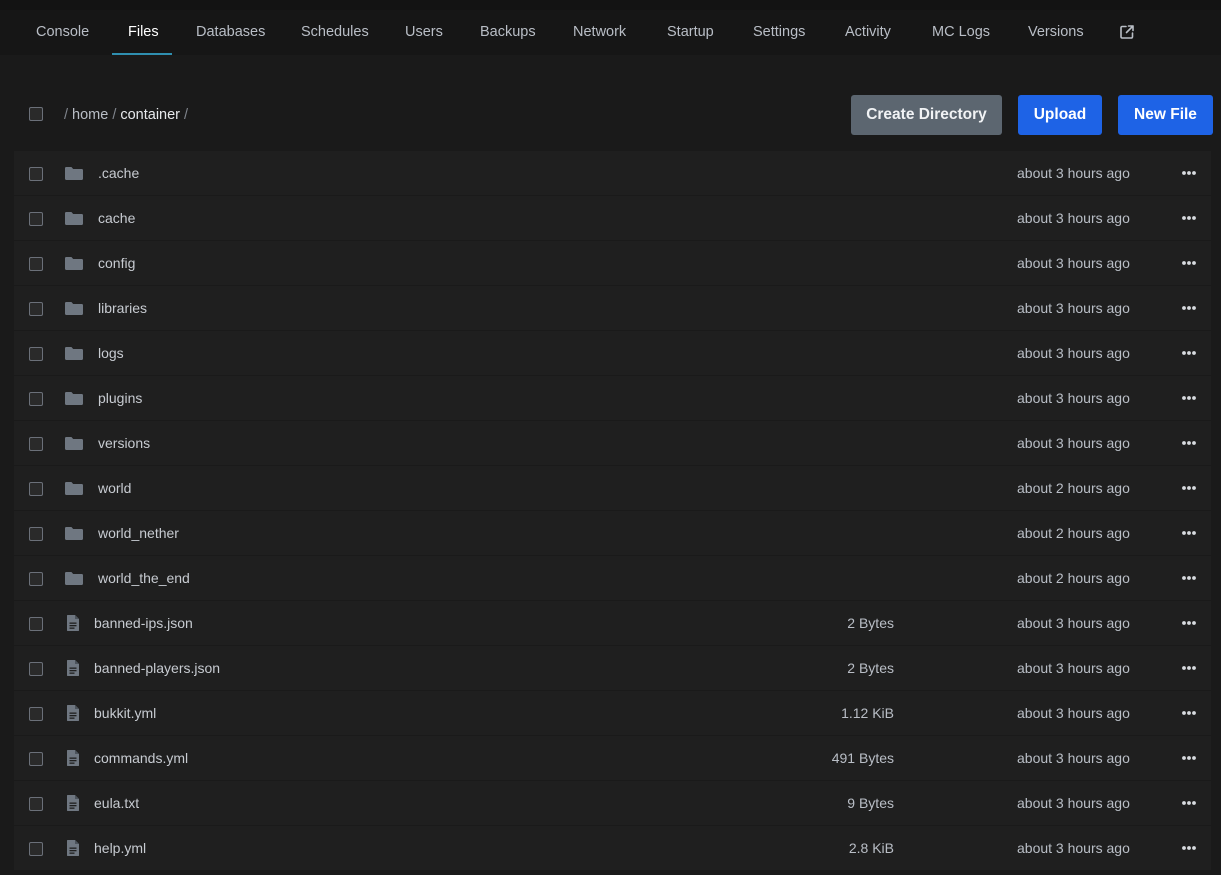  What do you see at coordinates (599, 32) in the screenshot?
I see `tab-network: Network` at bounding box center [599, 32].